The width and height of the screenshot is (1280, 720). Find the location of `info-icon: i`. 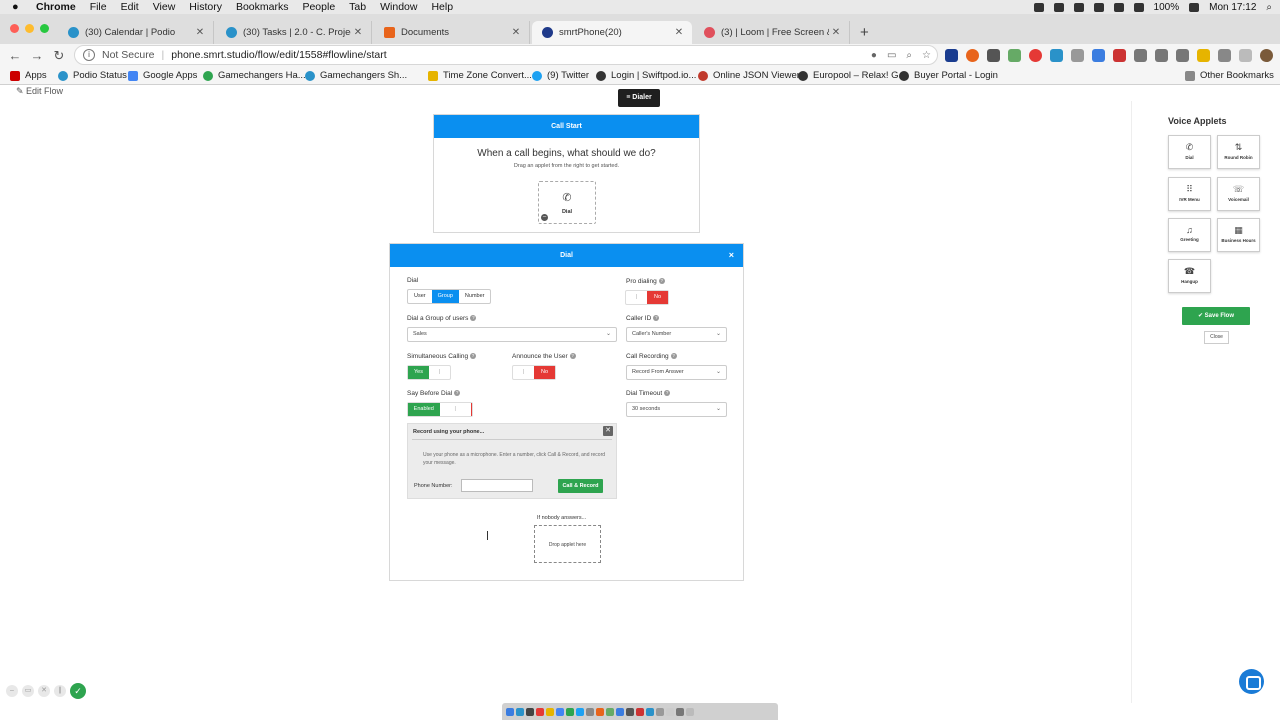

info-icon: i is located at coordinates (89, 55).